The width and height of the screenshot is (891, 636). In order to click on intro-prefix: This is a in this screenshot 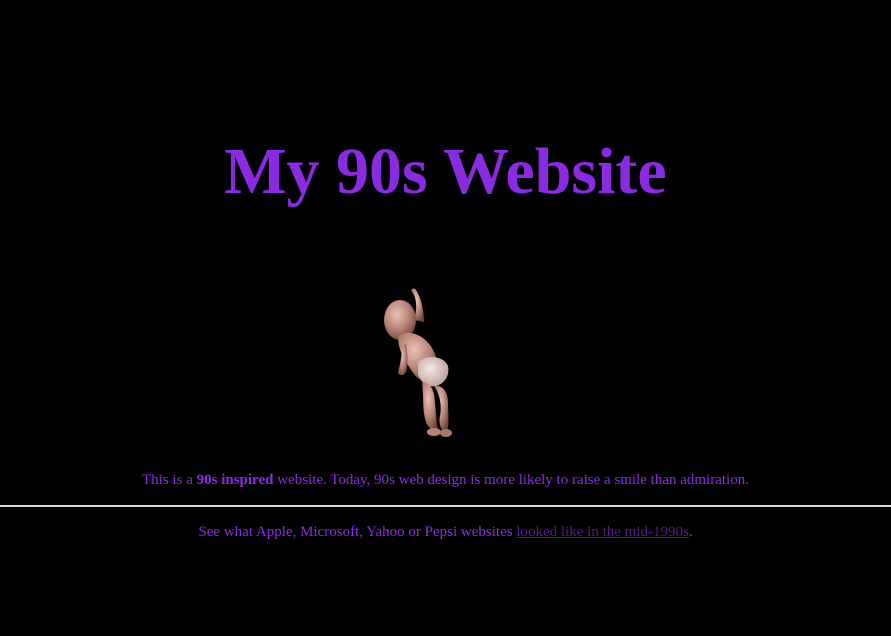, I will do `click(169, 480)`.